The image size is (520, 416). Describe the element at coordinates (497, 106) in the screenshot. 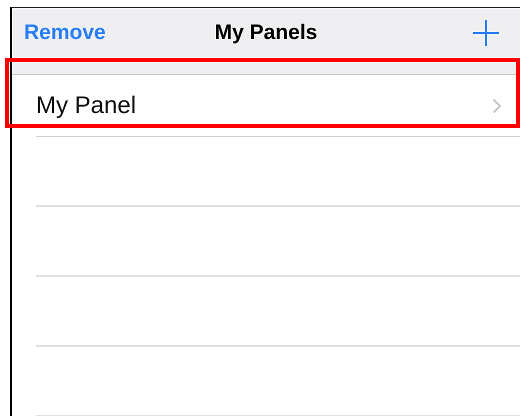

I see `chevron-icon` at that location.